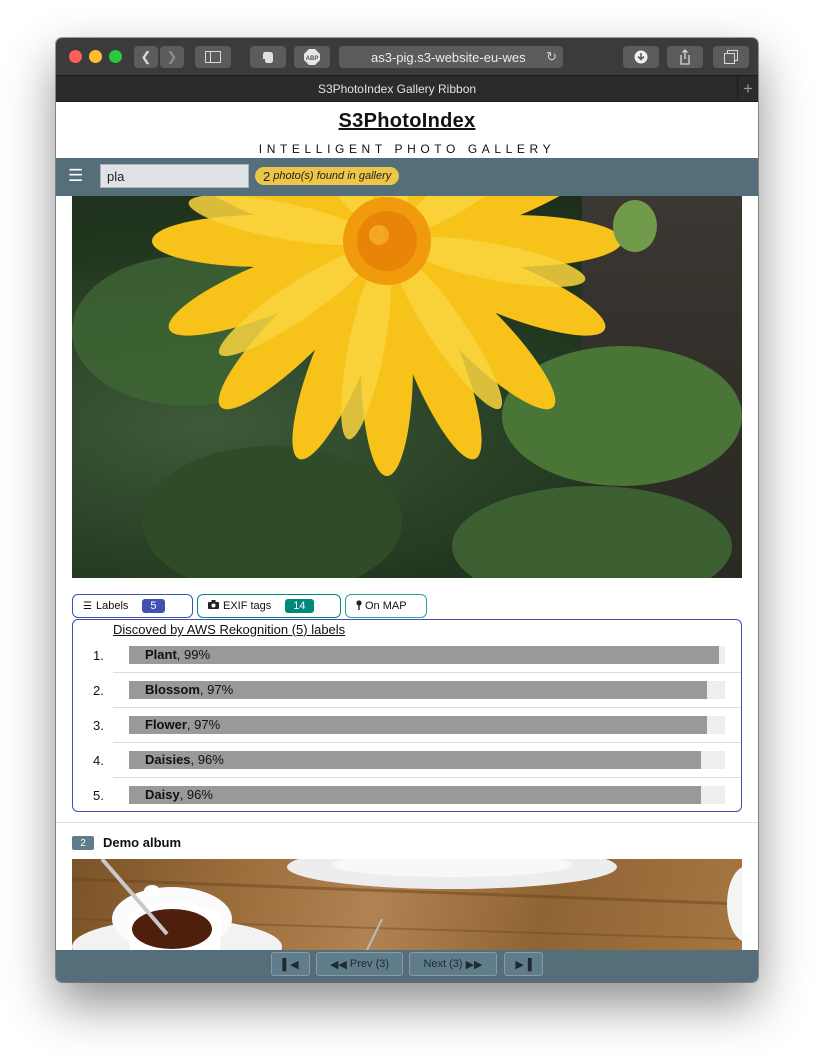 This screenshot has height=1056, width=814. Describe the element at coordinates (166, 724) in the screenshot. I see `label-name: Flower` at that location.